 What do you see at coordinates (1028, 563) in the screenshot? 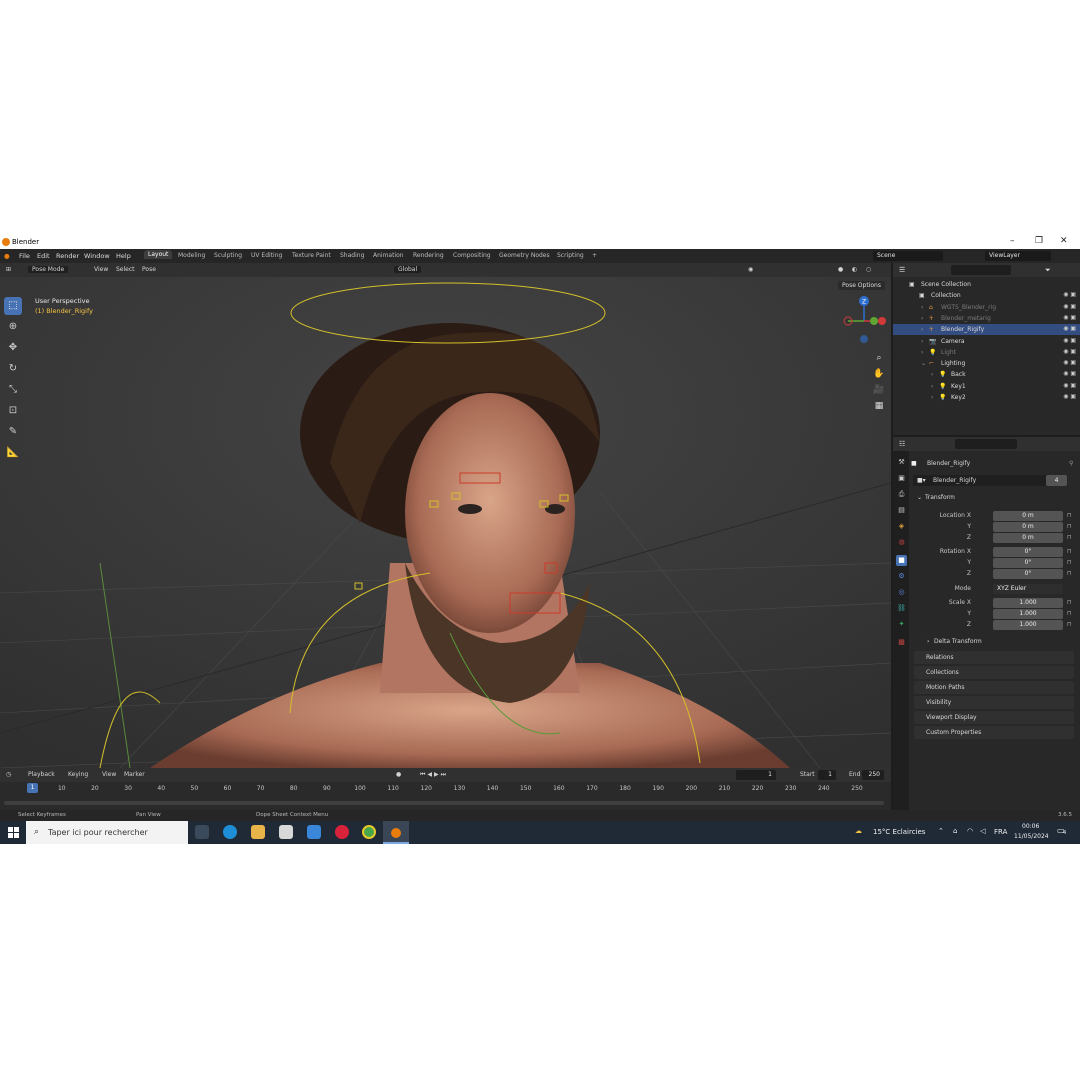
I see `rotation-y-field: 0°` at bounding box center [1028, 563].